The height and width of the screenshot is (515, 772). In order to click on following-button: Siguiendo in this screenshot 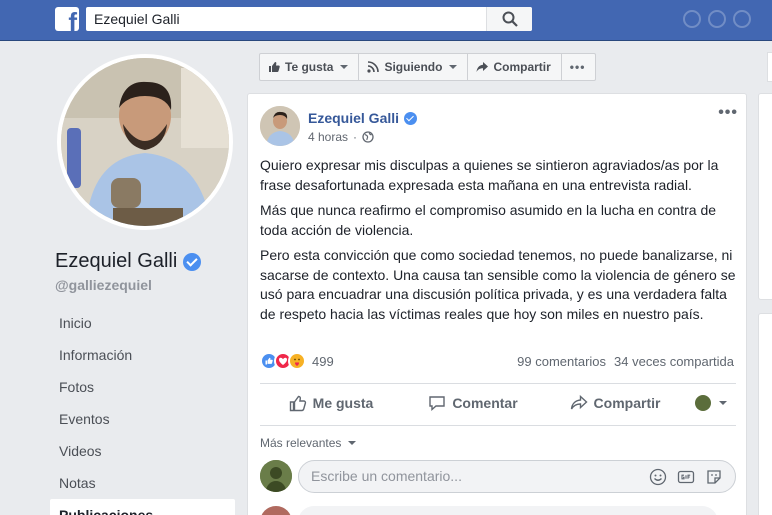, I will do `click(414, 67)`.